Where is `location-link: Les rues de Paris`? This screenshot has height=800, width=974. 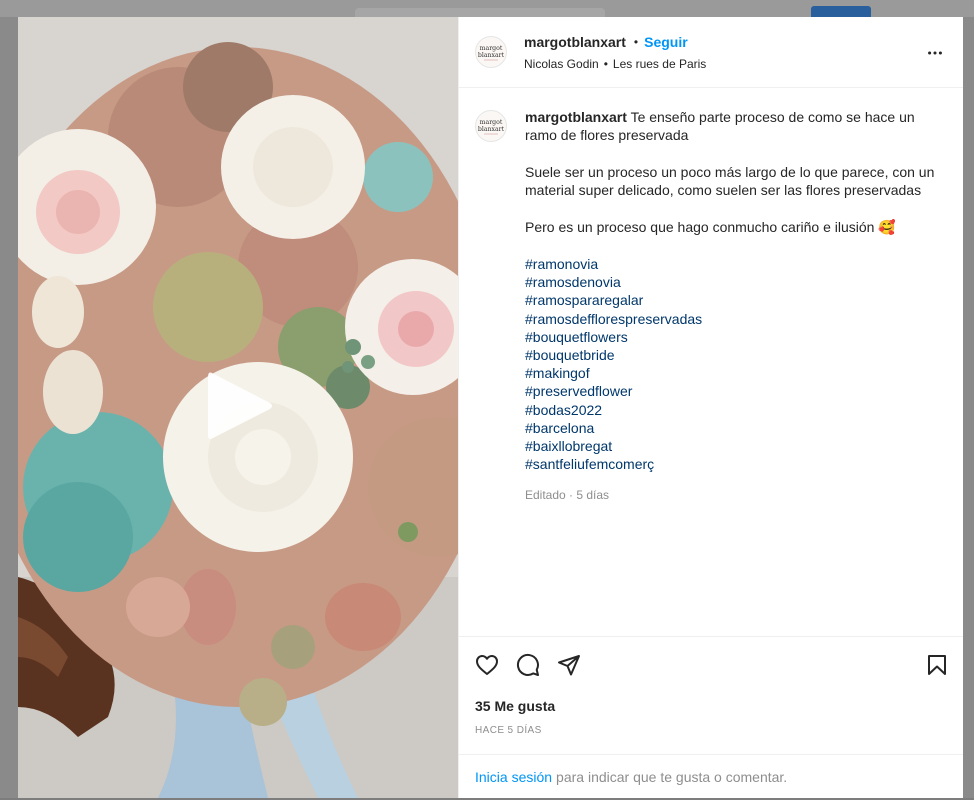 location-link: Les rues de Paris is located at coordinates (659, 64).